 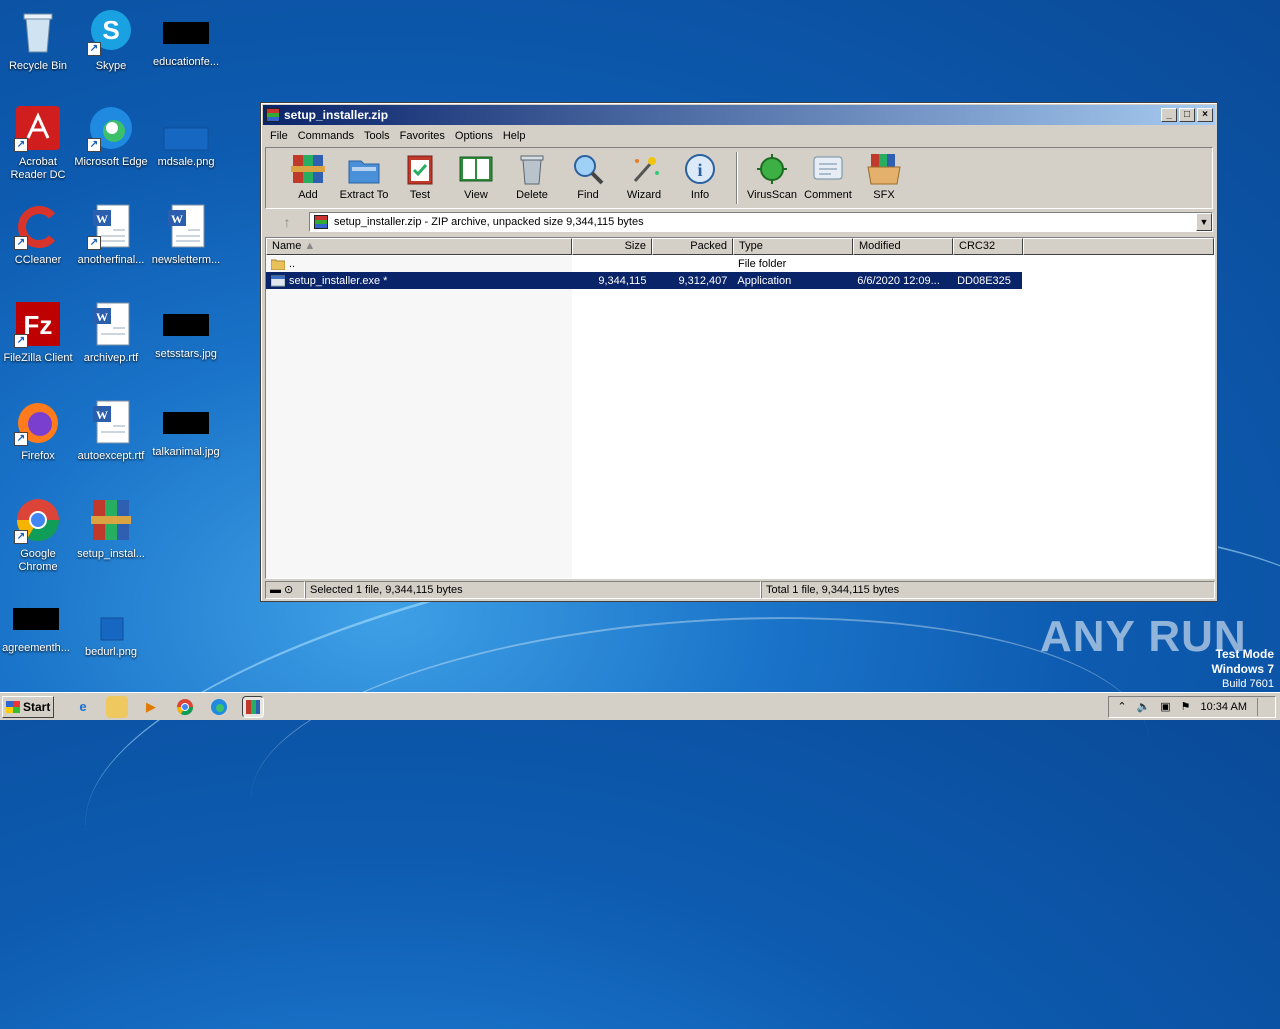 I want to click on table-row: .. File folder, so click(x=740, y=263).